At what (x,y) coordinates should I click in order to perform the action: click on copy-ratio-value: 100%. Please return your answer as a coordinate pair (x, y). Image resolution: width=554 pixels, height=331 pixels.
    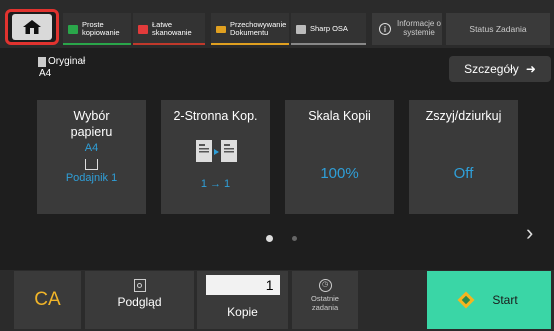
    Looking at the image, I should click on (339, 173).